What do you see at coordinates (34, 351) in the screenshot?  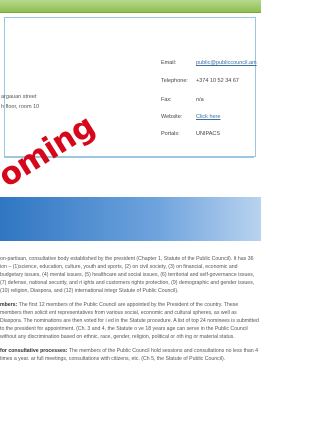 I see `paragraph-process-label: for consultative processes:` at bounding box center [34, 351].